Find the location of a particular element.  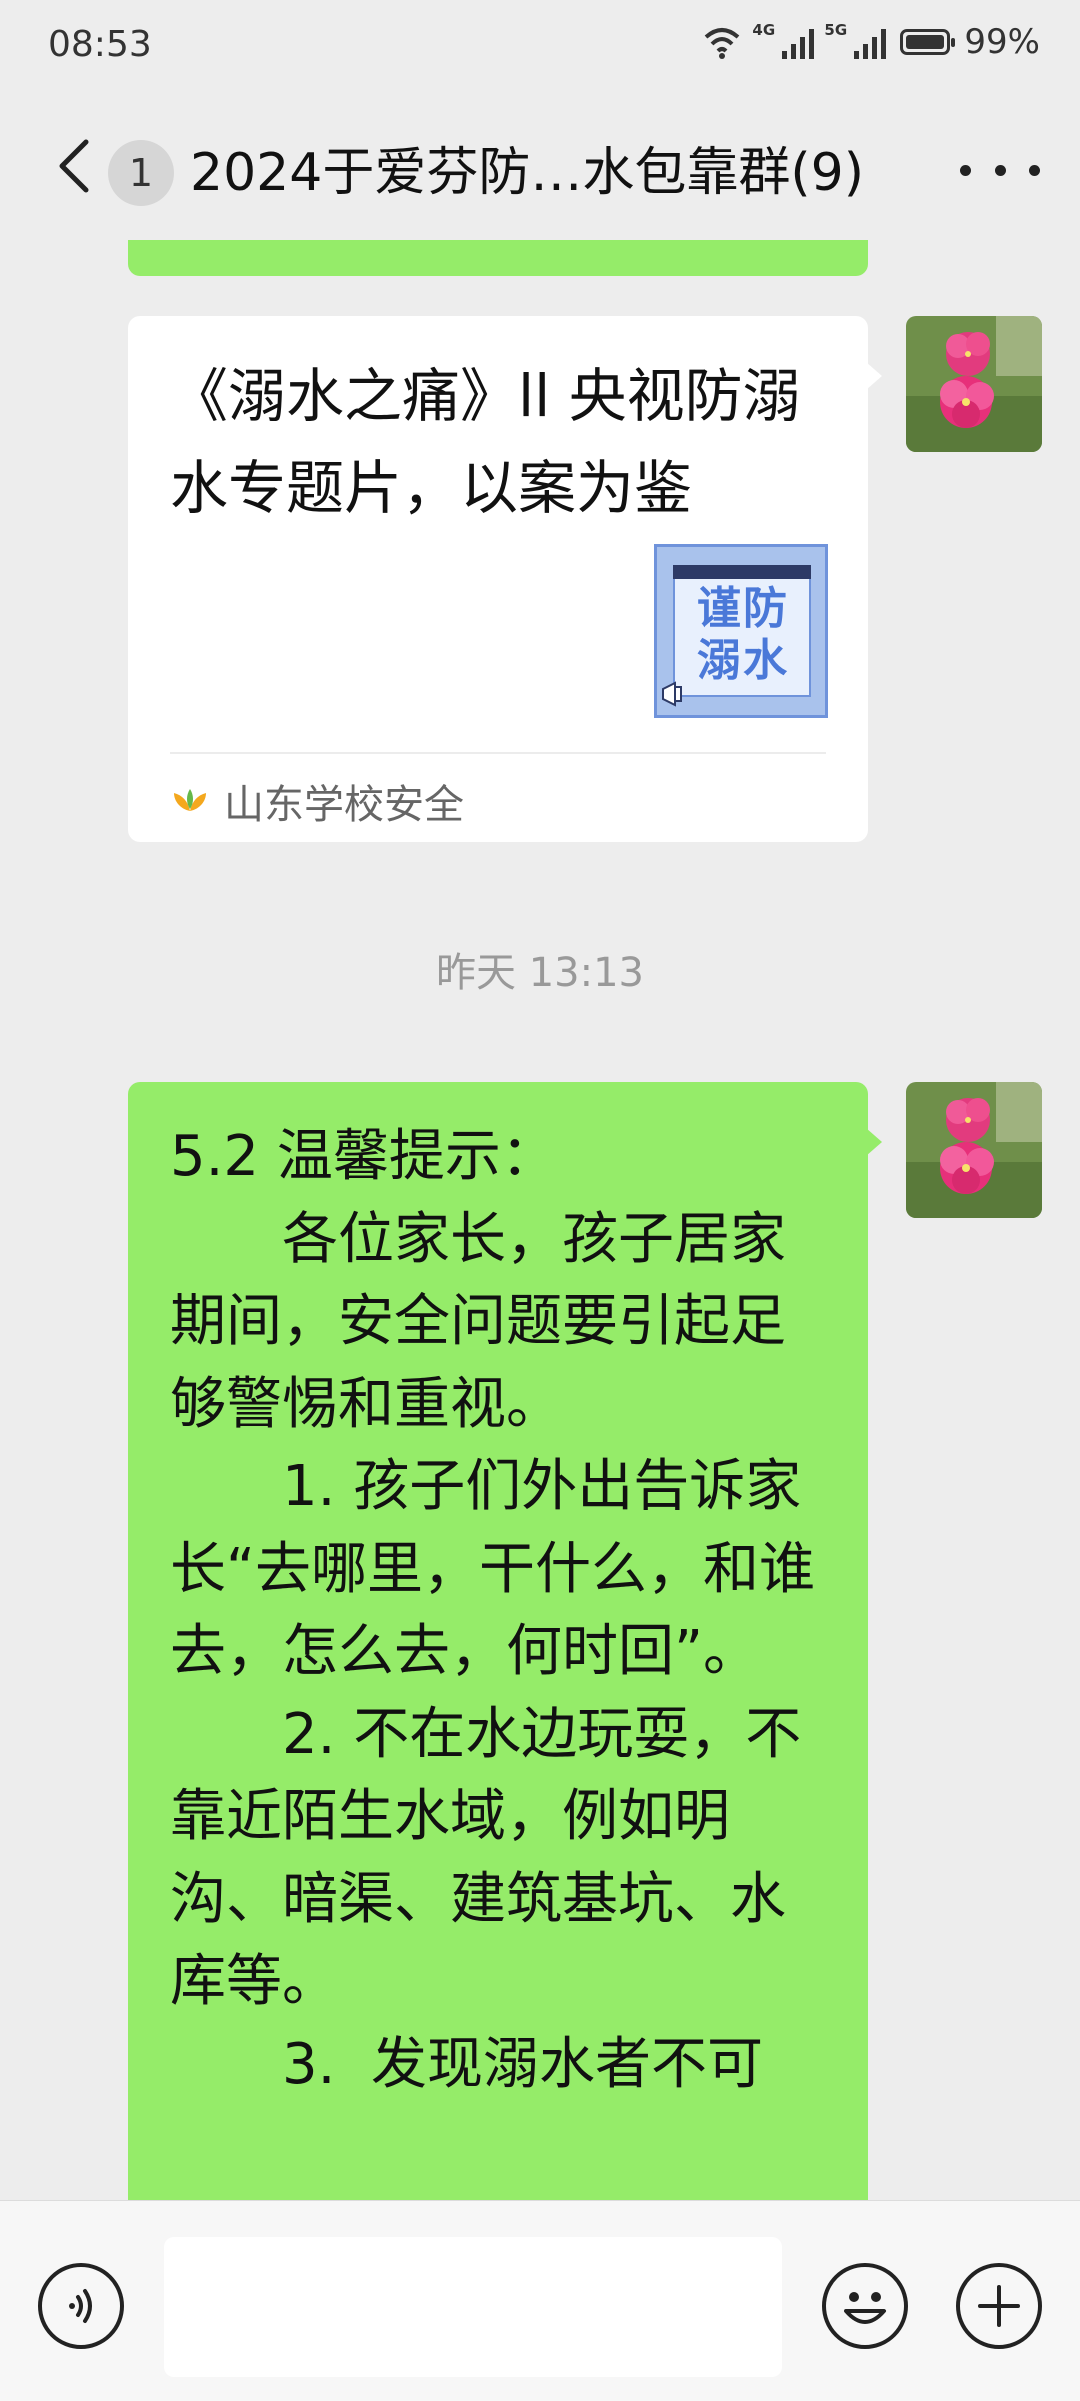

unread-badge: 1 is located at coordinates (141, 173).